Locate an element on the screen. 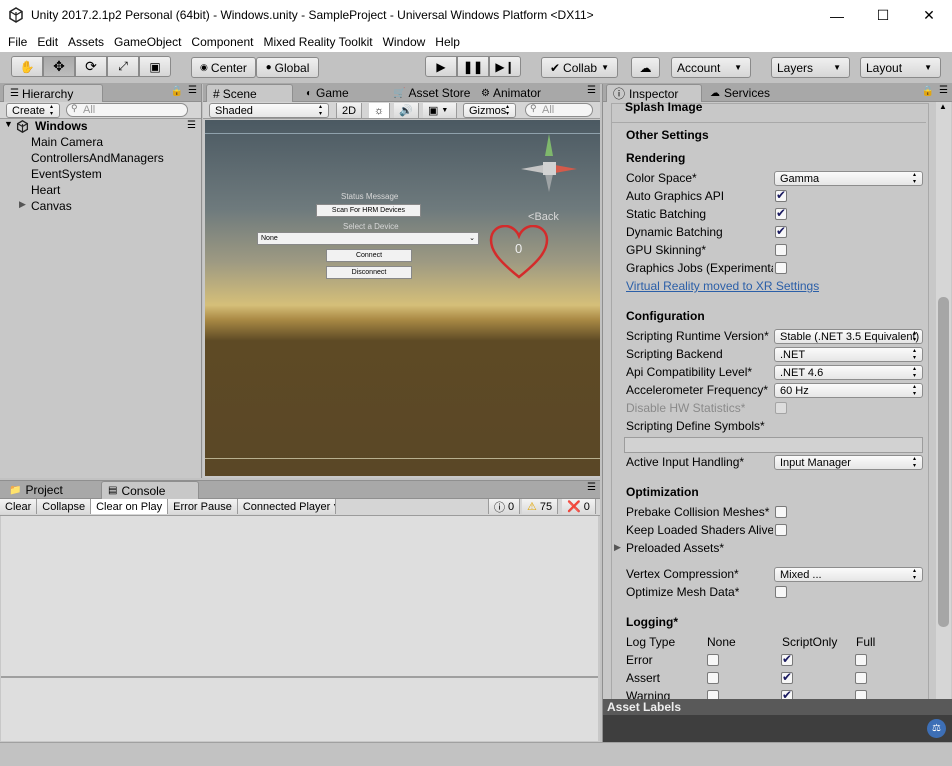 The width and height of the screenshot is (952, 766). gpu-skinning-checkbox is located at coordinates (781, 250).